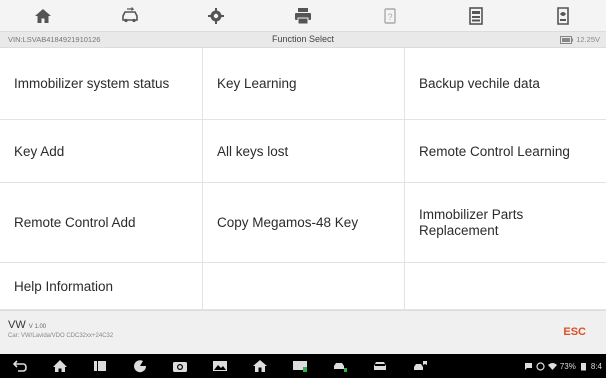  I want to click on fn-immobilizer-parts-replacement-label: Immobilizer Parts Replacement, so click(471, 222).